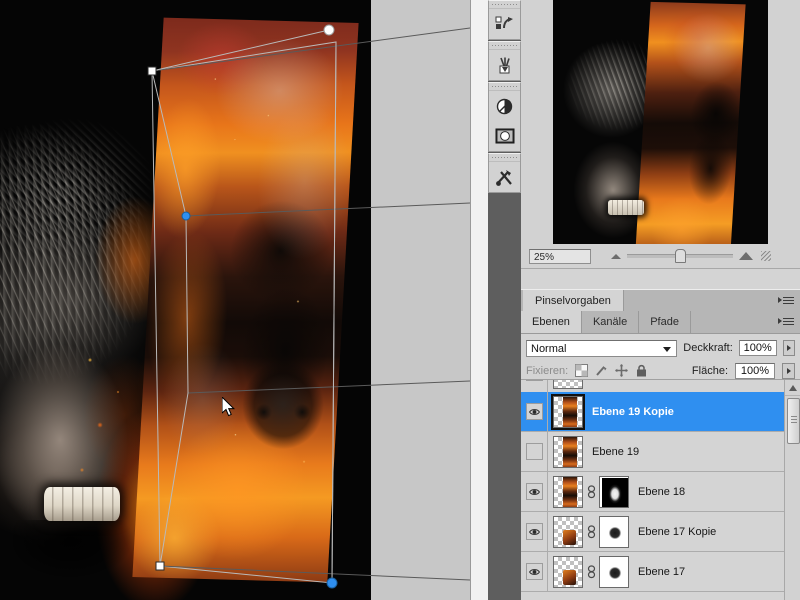 The width and height of the screenshot is (800, 600). I want to click on layer-name: Ebene 17 Kopie, so click(677, 531).